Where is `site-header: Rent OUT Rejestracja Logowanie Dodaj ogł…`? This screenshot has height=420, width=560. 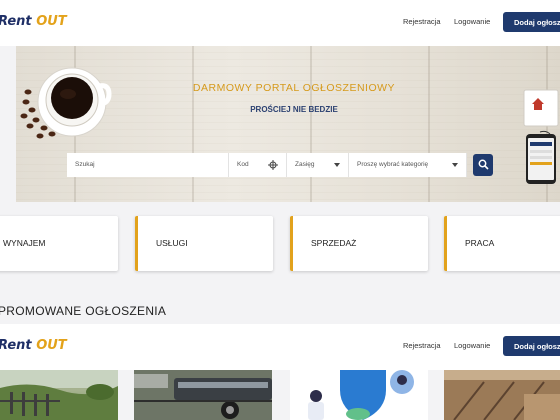 site-header: Rent OUT Rejestracja Logowanie Dodaj ogł… is located at coordinates (280, 23).